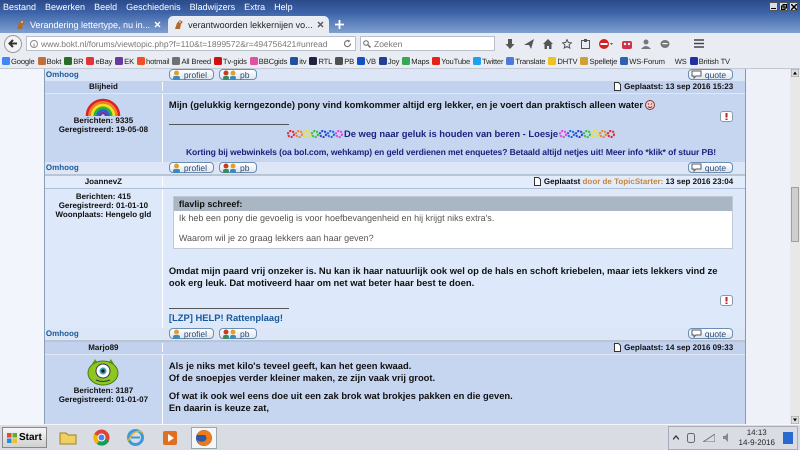 The image size is (800, 450). What do you see at coordinates (12, 437) in the screenshot?
I see `windows-flag-icon` at bounding box center [12, 437].